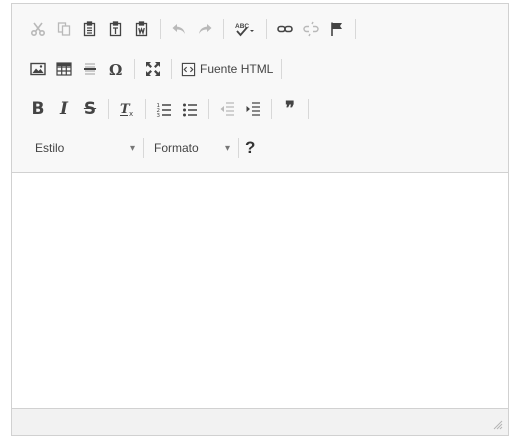 This screenshot has height=441, width=512. I want to click on paste-text-button, so click(116, 29).